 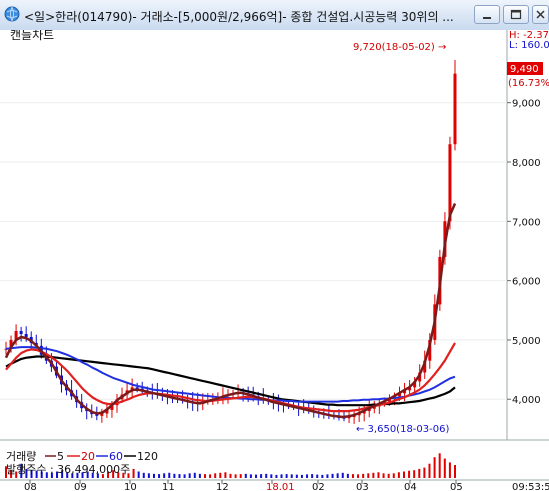 I want to click on shares-outstanding: 발행주수 : 36,494,000주, so click(x=68, y=469).